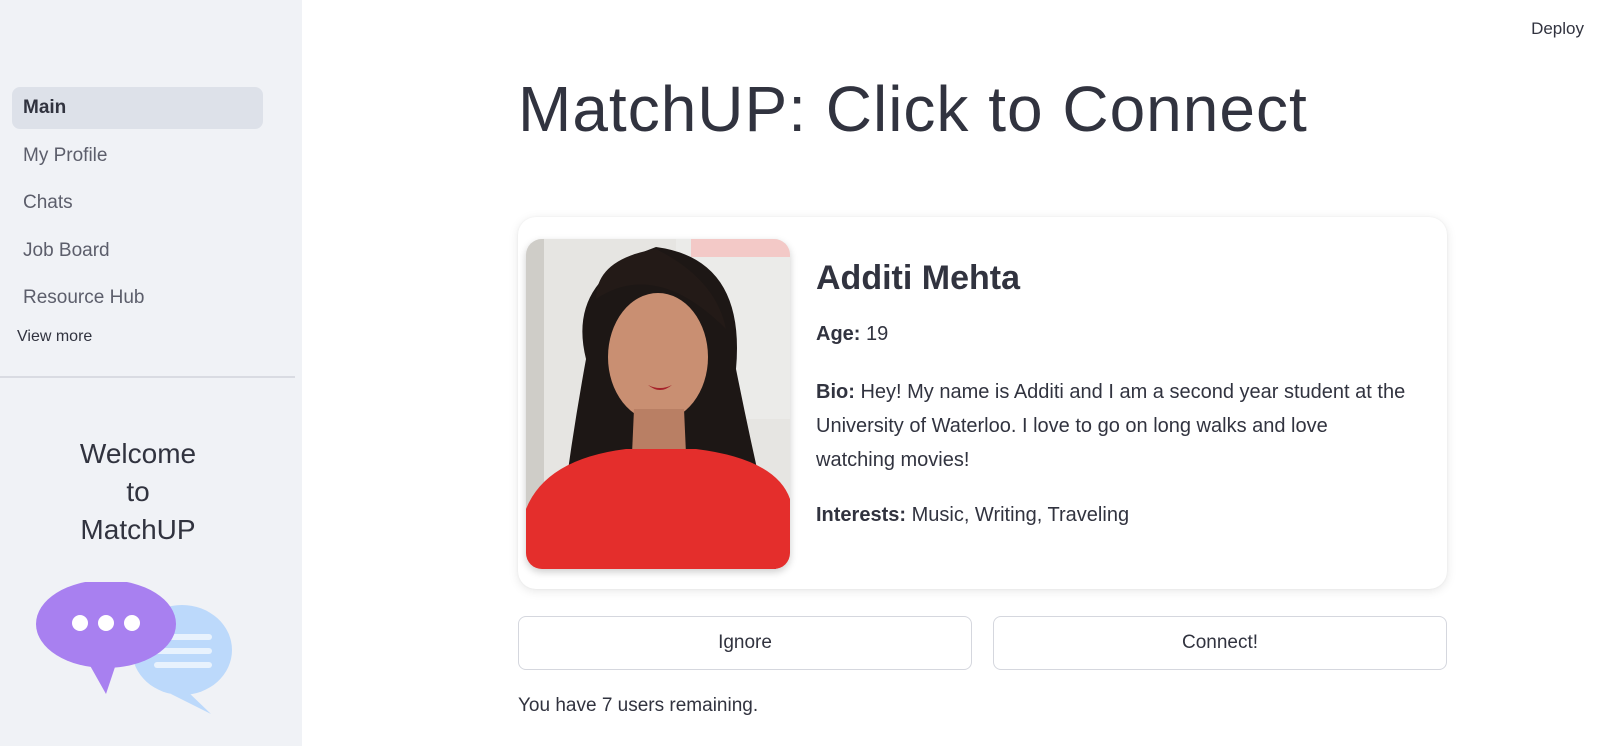 The image size is (1606, 752). What do you see at coordinates (138, 529) in the screenshot?
I see `welcome-line-3: MatchUP` at bounding box center [138, 529].